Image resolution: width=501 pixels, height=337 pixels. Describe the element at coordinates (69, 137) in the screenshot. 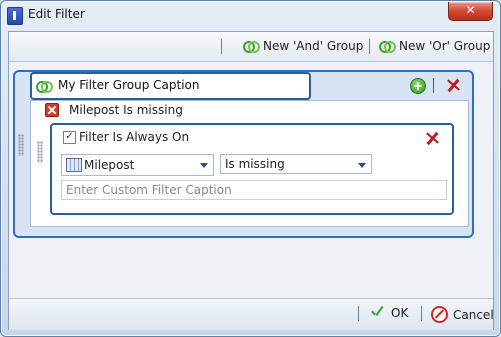

I see `always-on-checkbox: ✓` at that location.